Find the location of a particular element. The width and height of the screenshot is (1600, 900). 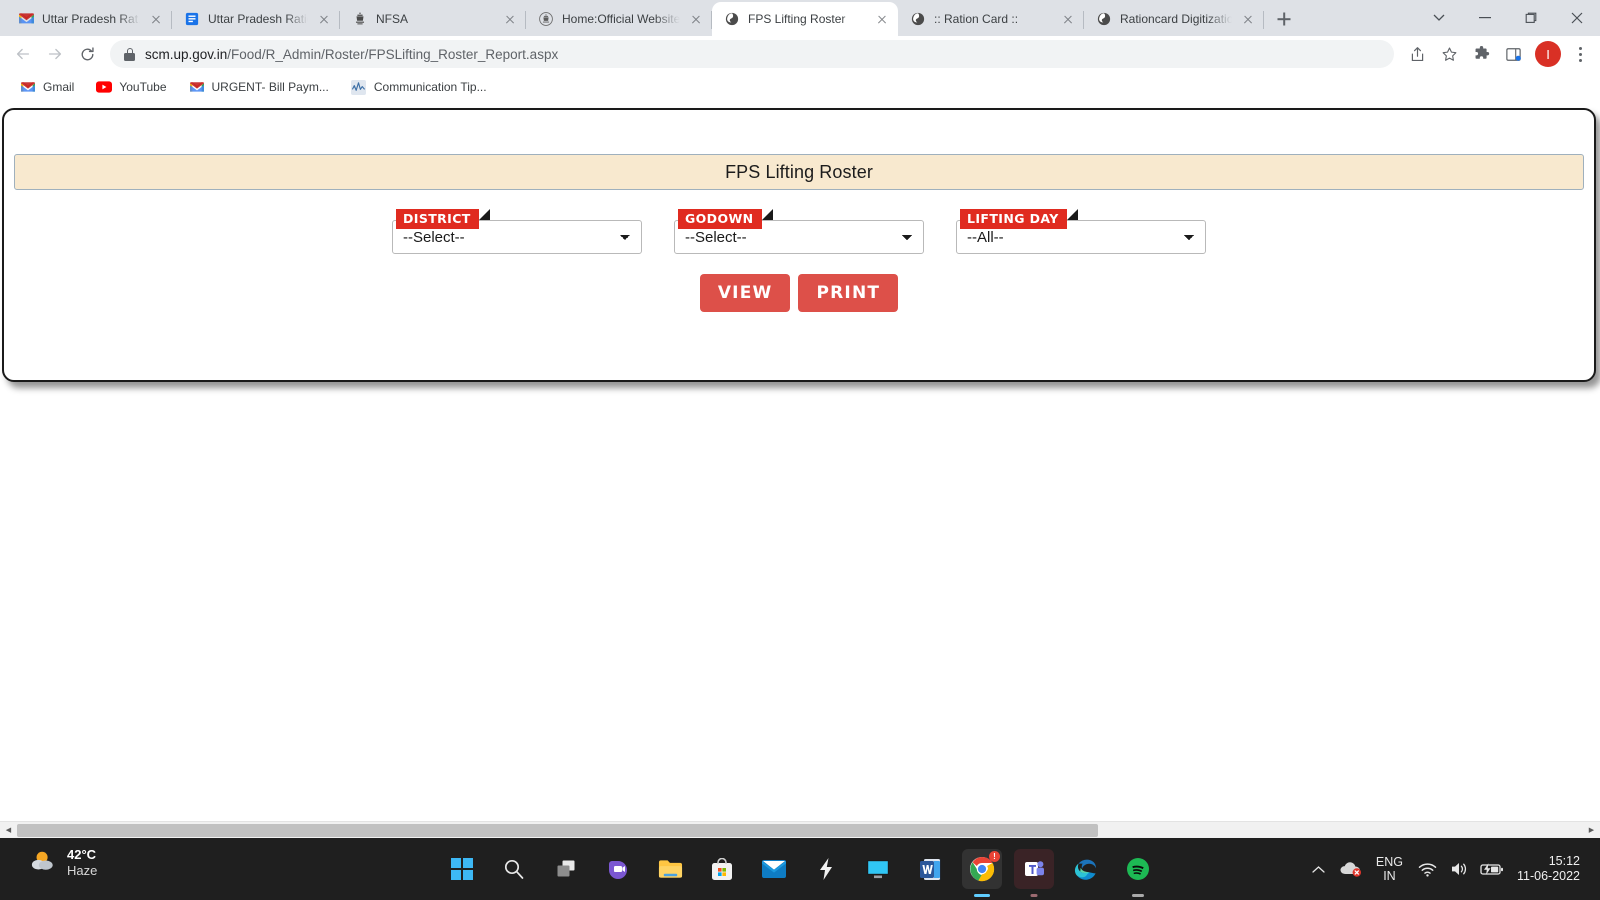

reload-icon is located at coordinates (87, 54).